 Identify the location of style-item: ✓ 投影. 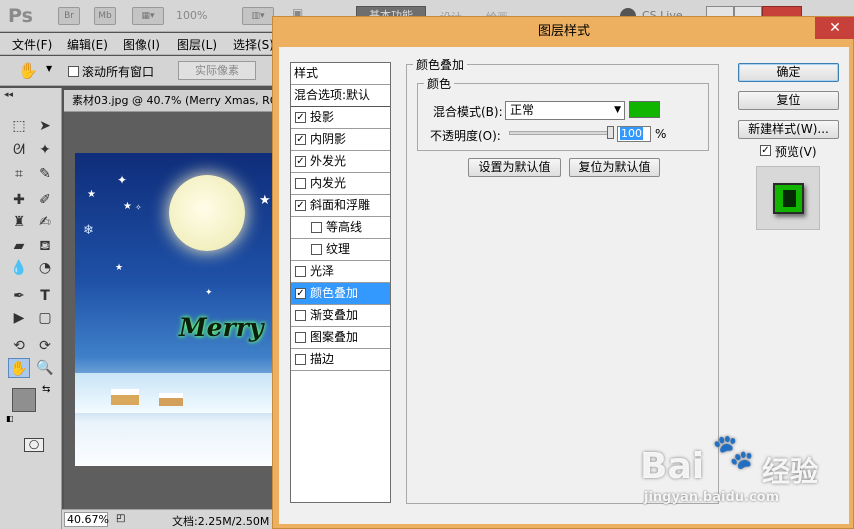
(340, 118).